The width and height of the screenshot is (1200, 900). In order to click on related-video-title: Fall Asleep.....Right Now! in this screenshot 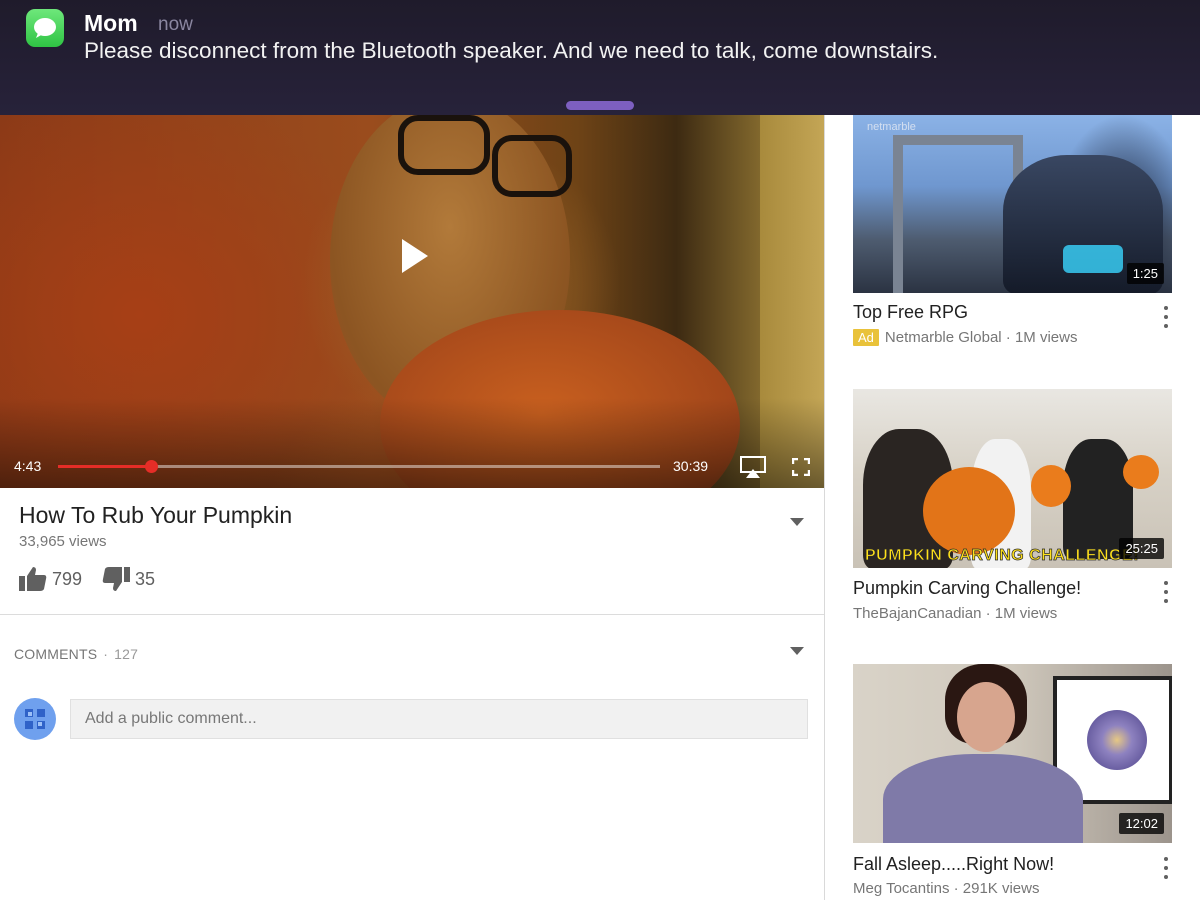, I will do `click(953, 864)`.